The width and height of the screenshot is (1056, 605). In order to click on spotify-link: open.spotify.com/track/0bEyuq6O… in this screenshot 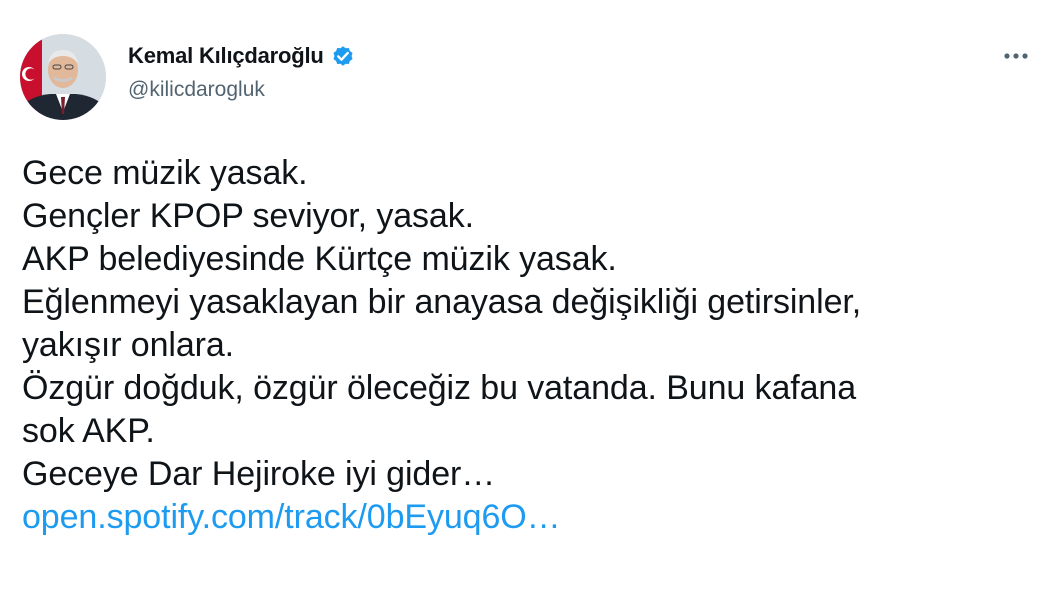, I will do `click(532, 517)`.